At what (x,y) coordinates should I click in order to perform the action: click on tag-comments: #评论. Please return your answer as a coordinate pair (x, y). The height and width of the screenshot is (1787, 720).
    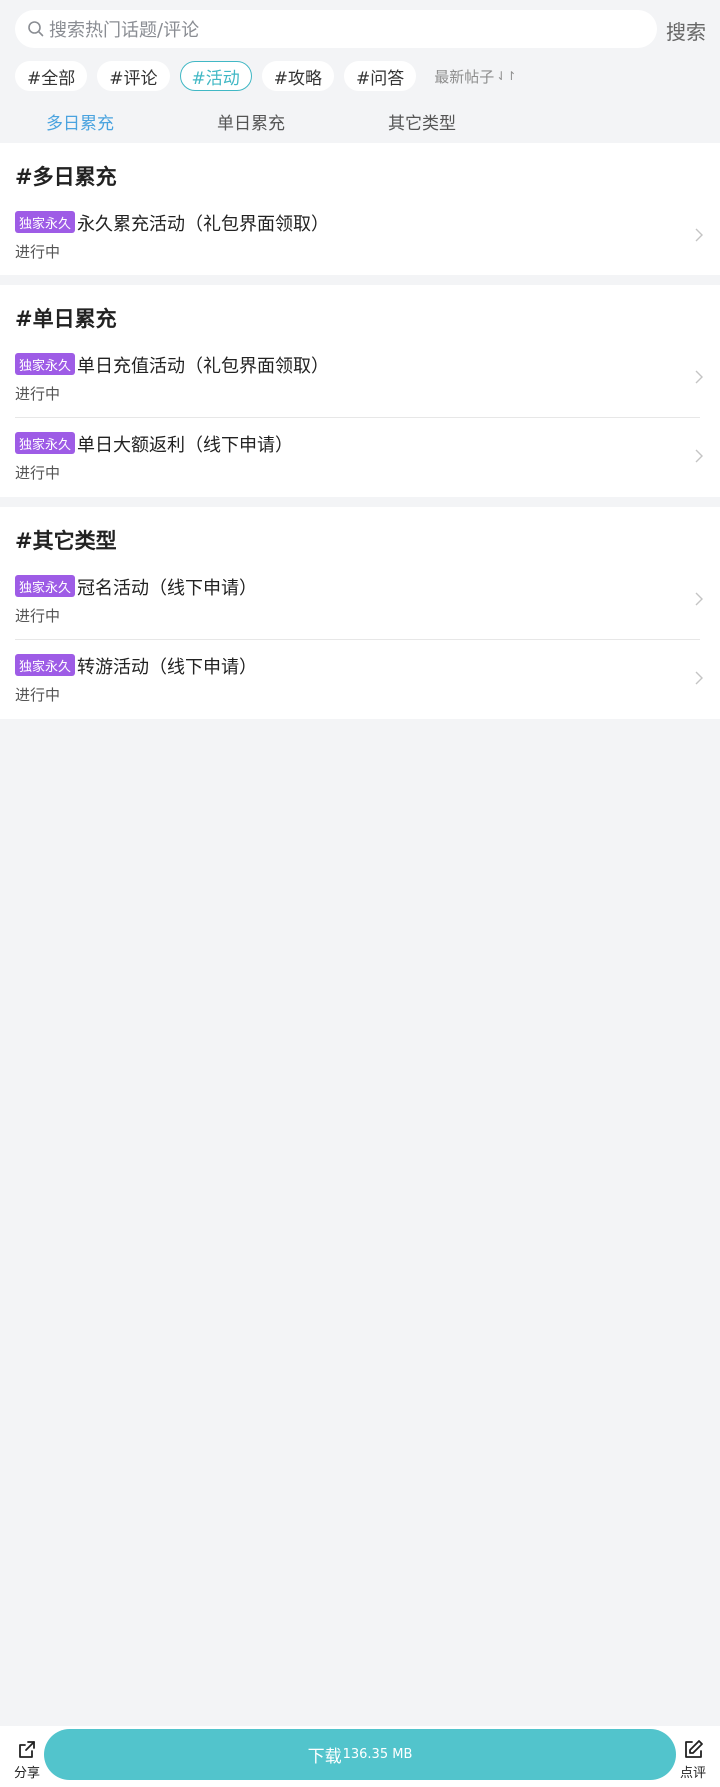
    Looking at the image, I should click on (133, 76).